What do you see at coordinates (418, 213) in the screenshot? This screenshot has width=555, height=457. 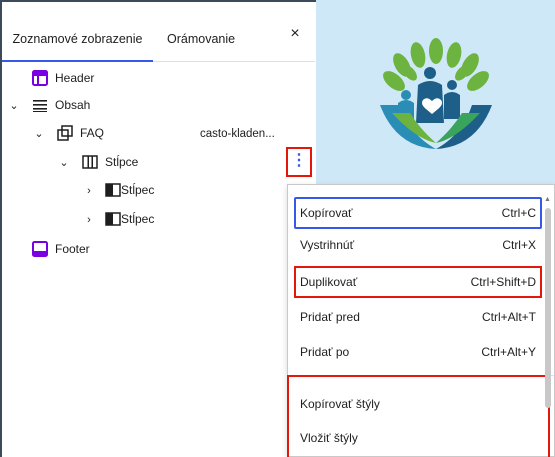 I see `menu-item-copy: Kopírovať Ctrl+C` at bounding box center [418, 213].